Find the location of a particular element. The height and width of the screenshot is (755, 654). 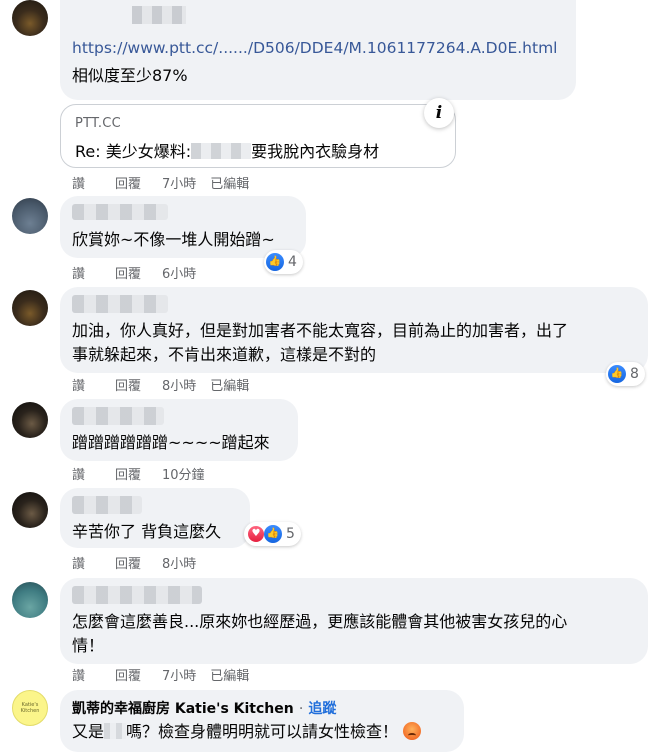

preview-title: Re: 美少女爆料: 要我脫內衣驗身材 is located at coordinates (227, 150).